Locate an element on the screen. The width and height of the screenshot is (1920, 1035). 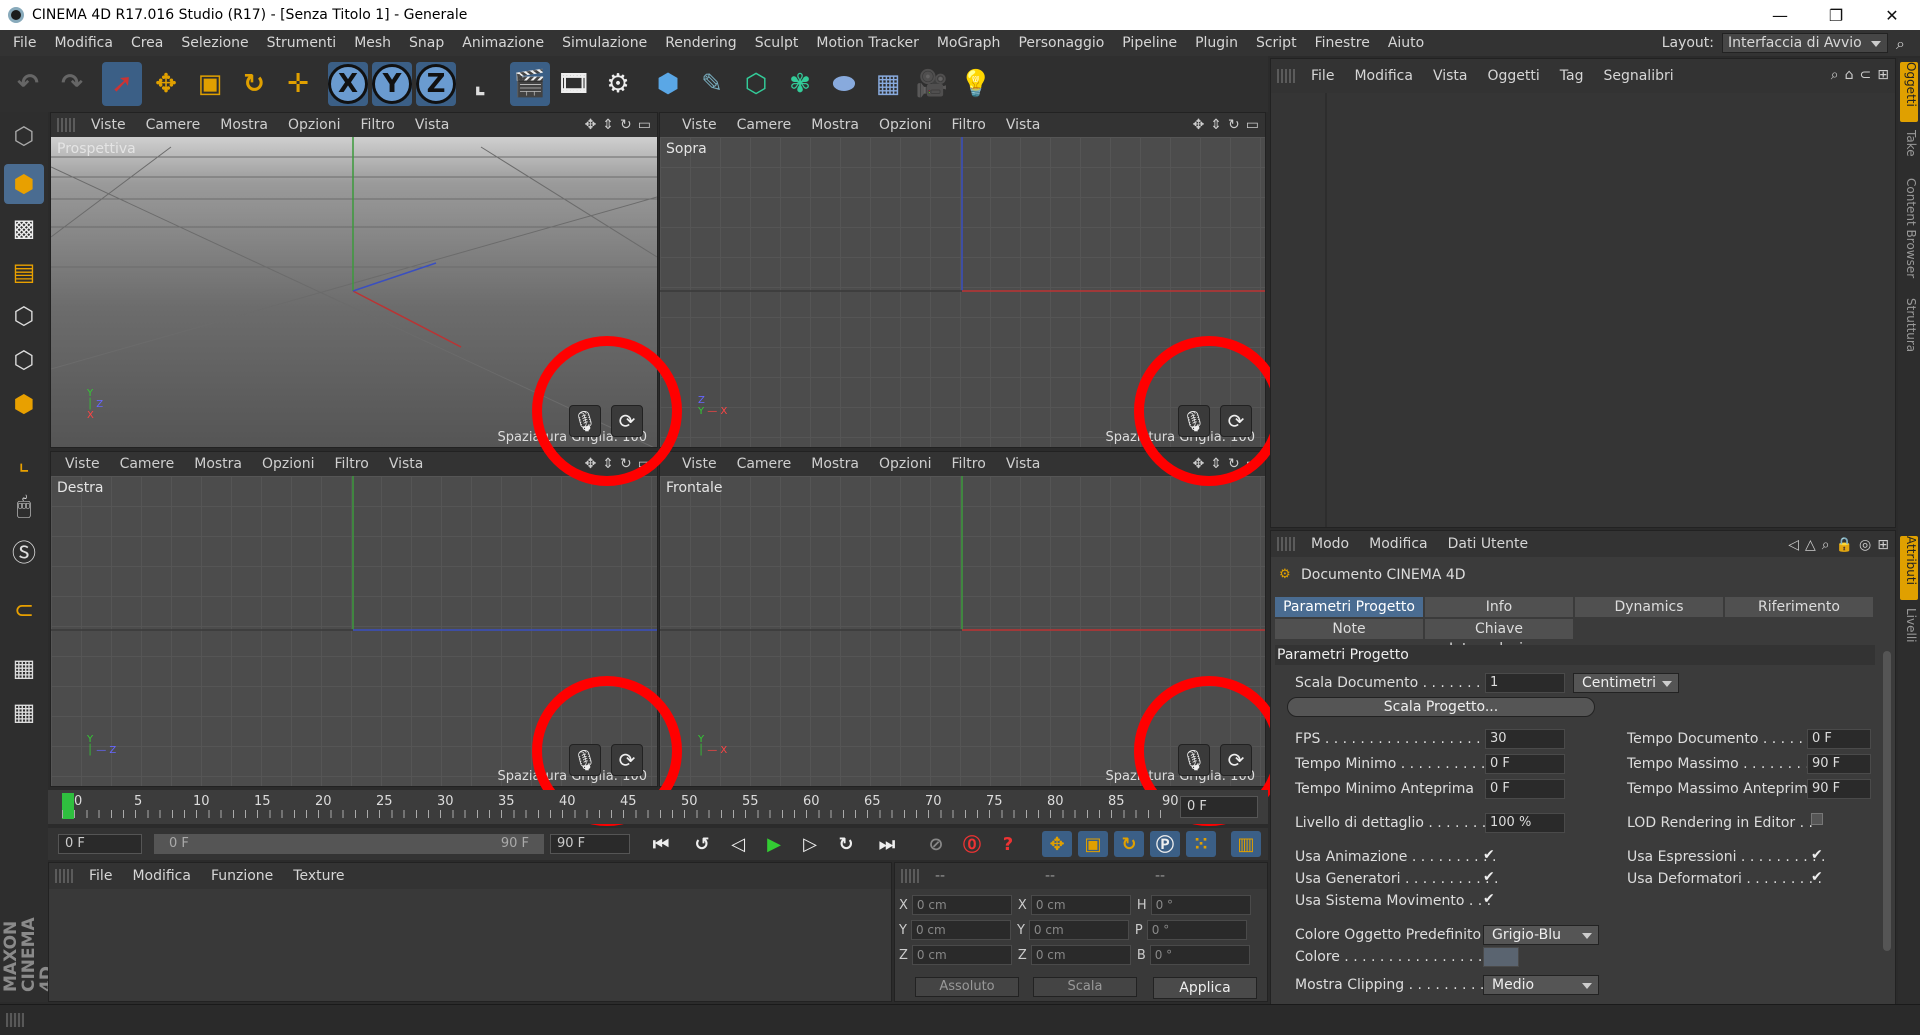
usa-deformatori-checkbox: ✔ is located at coordinates (1817, 877).